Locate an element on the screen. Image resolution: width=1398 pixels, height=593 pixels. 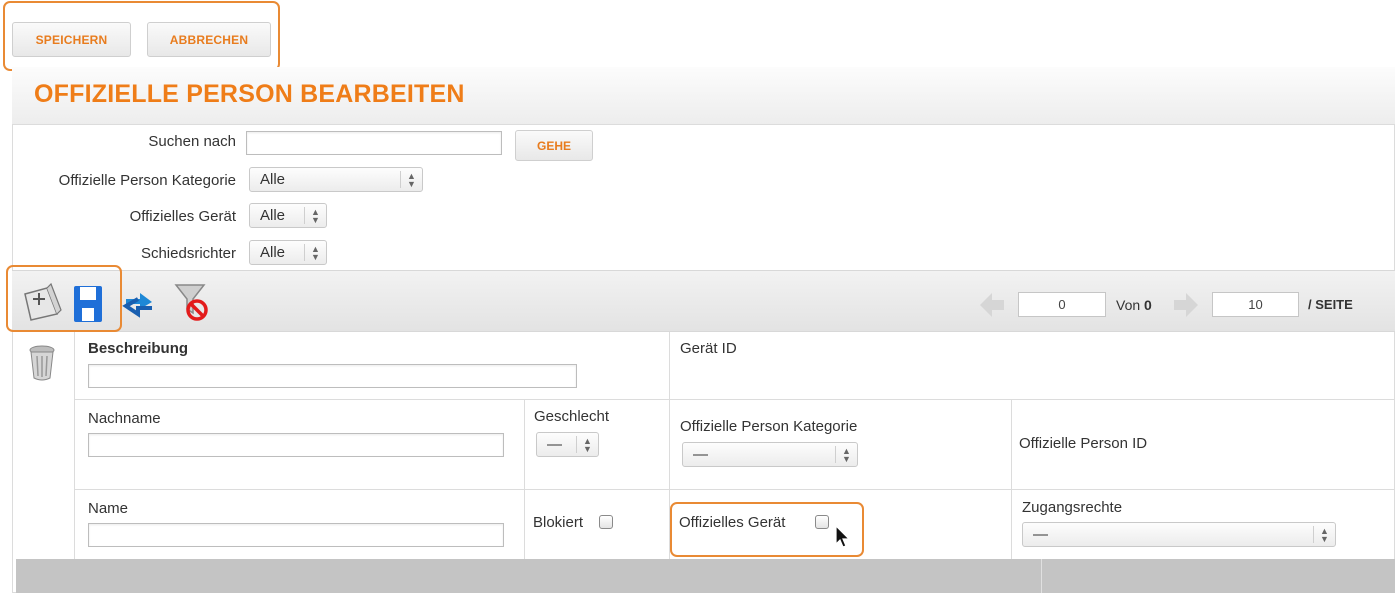
device-id-label: Gerät ID is located at coordinates (708, 348).